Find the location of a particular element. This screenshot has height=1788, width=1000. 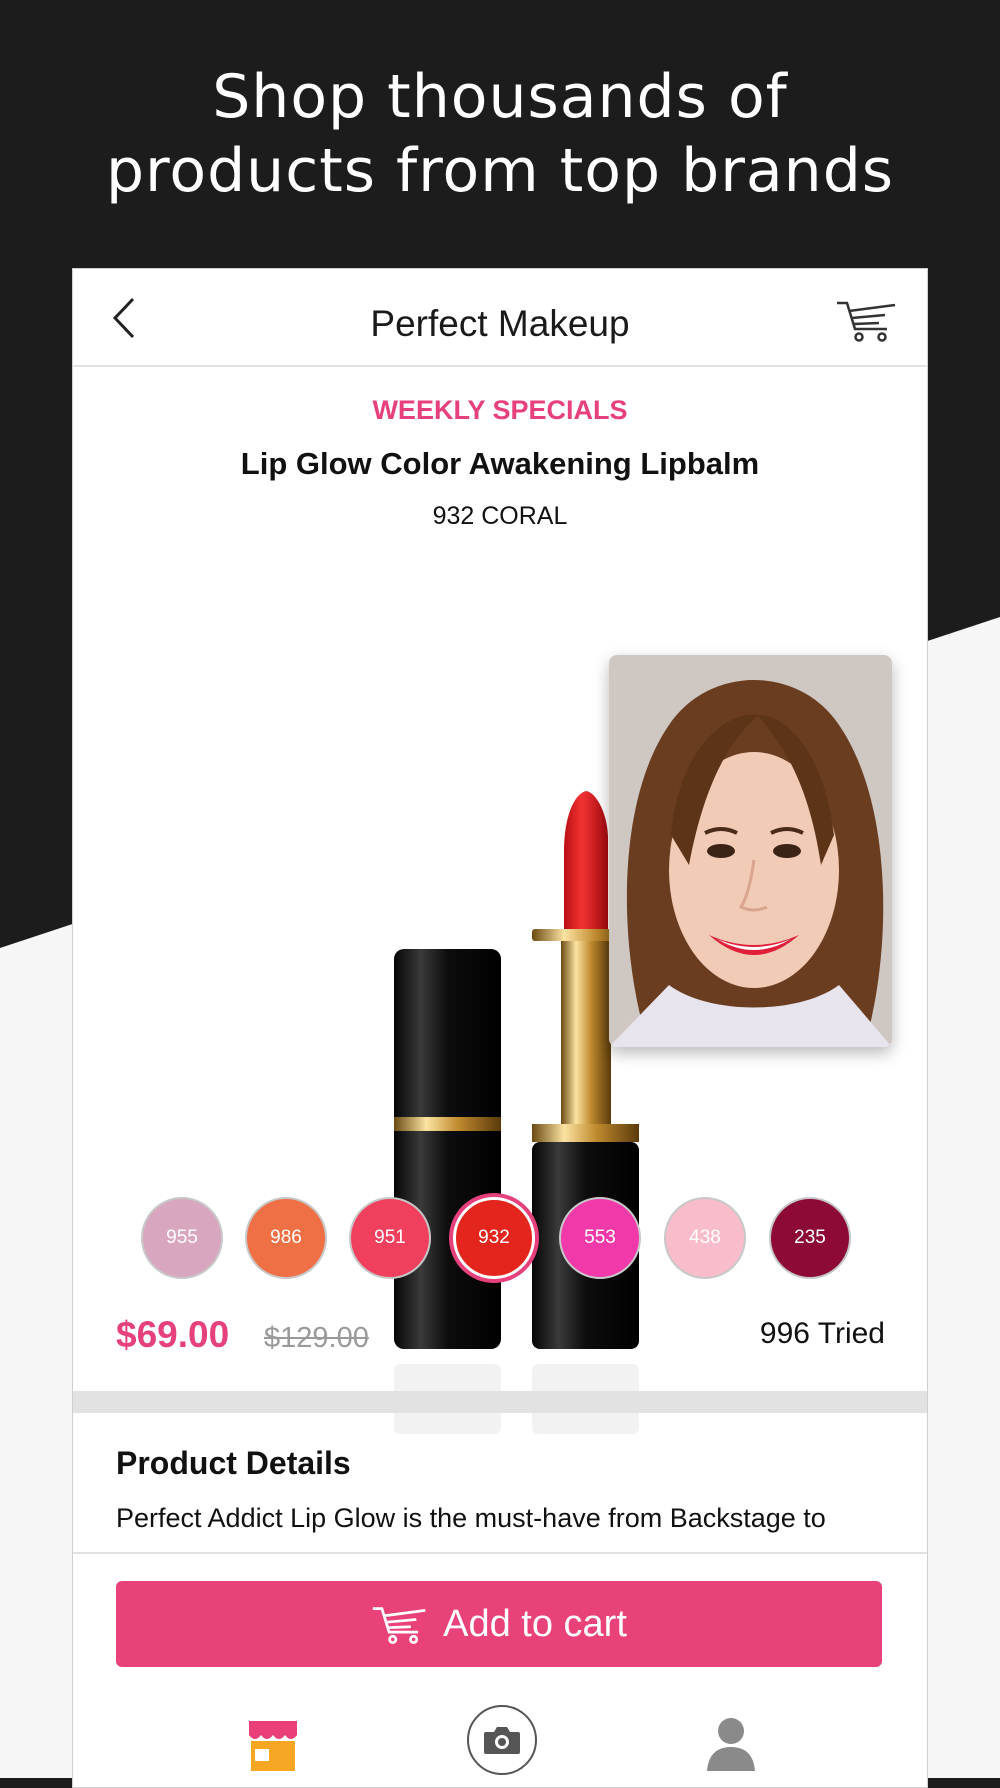

original-price: $129.00 is located at coordinates (316, 1338).